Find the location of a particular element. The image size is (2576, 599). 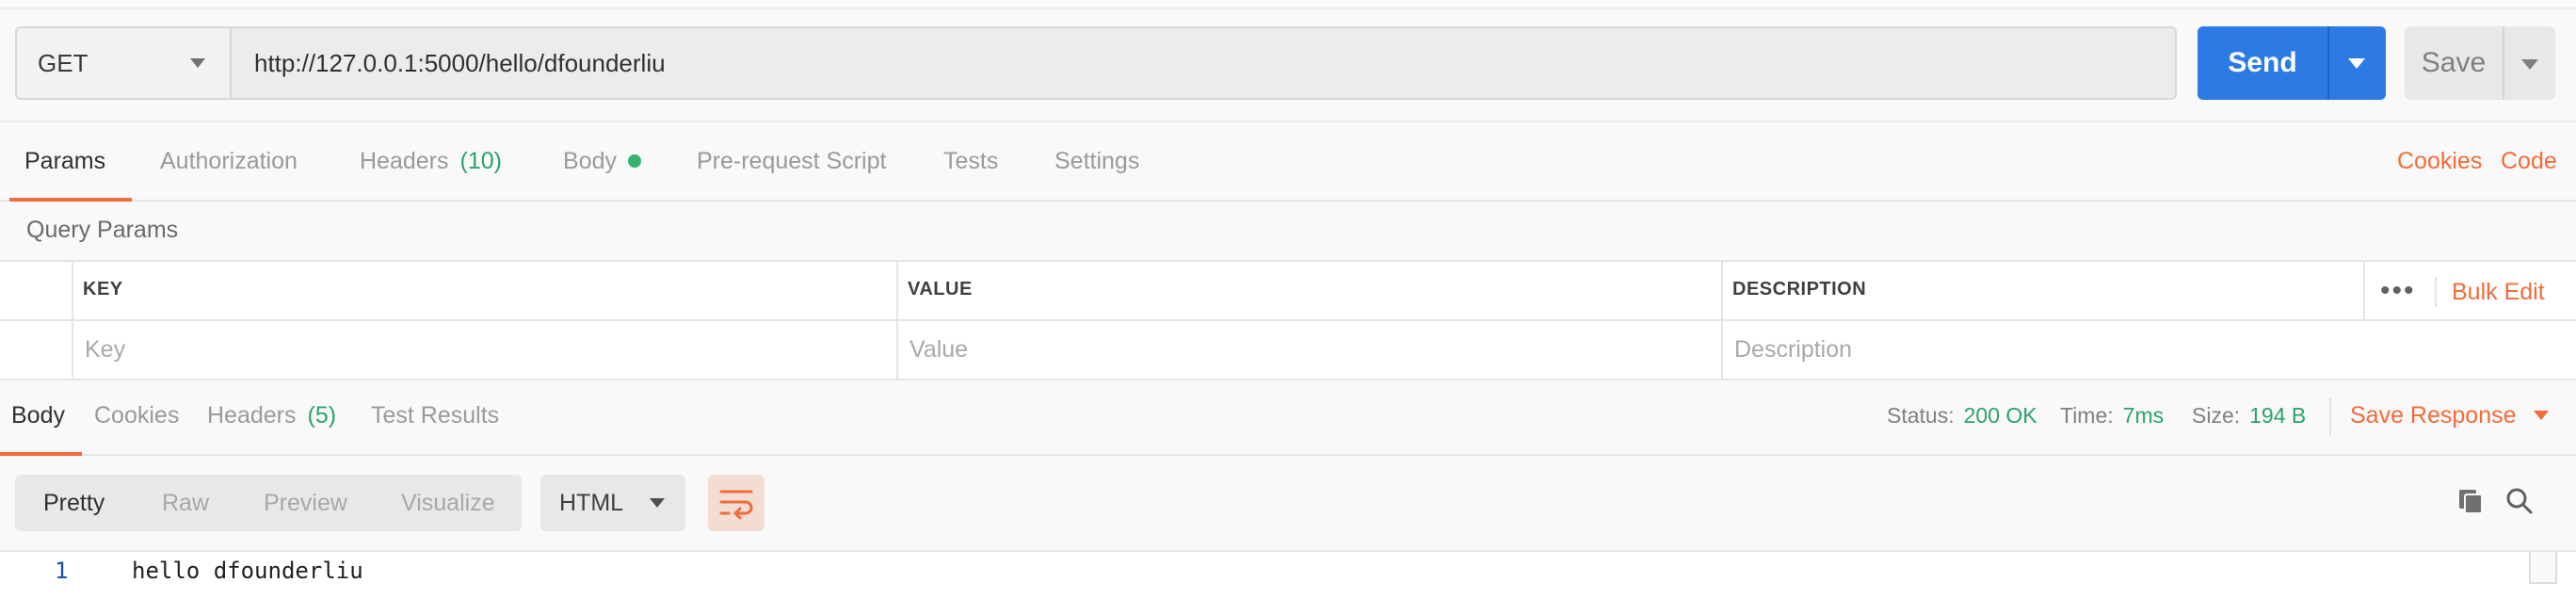

tab-authorization: Authorization is located at coordinates (229, 161).